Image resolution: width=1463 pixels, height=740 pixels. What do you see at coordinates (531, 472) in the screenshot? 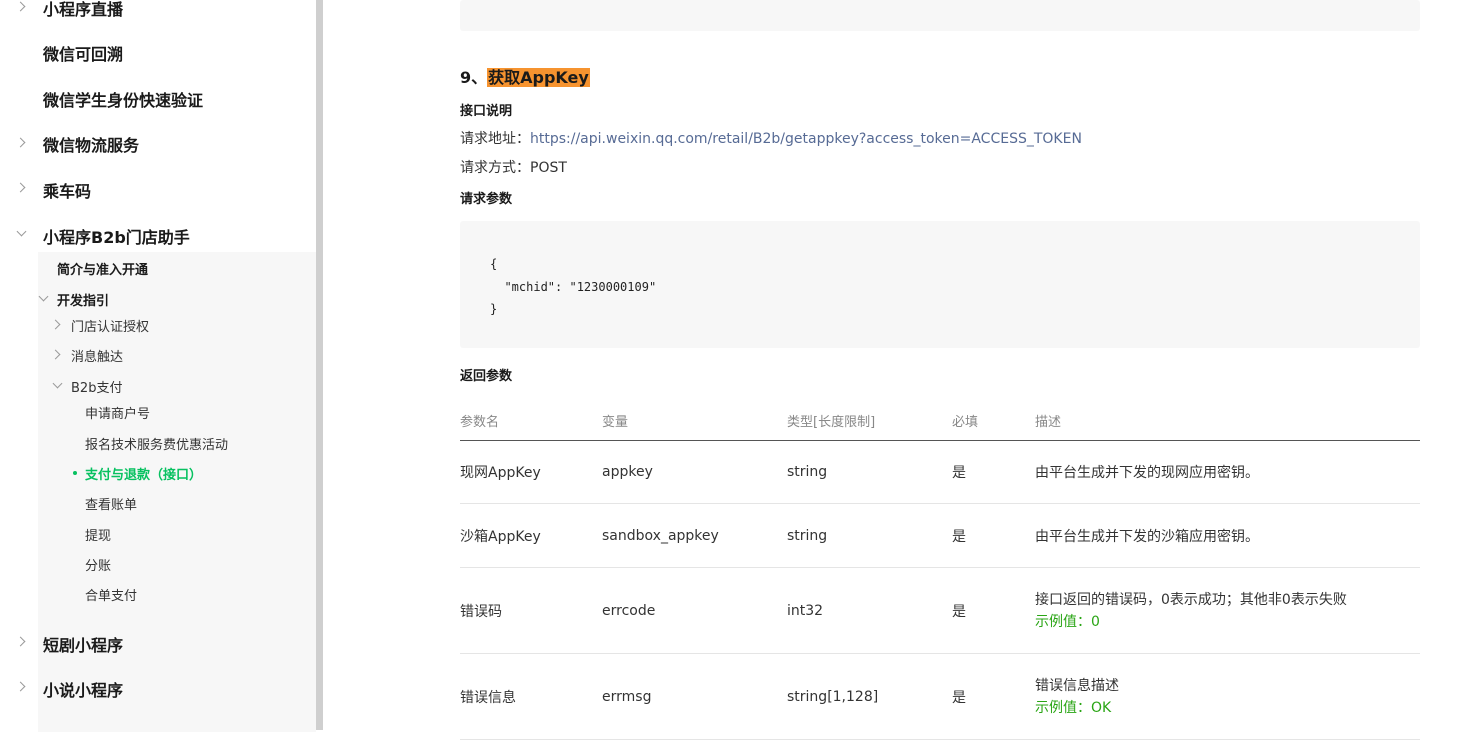
I see `param-name: 现网AppKey` at bounding box center [531, 472].